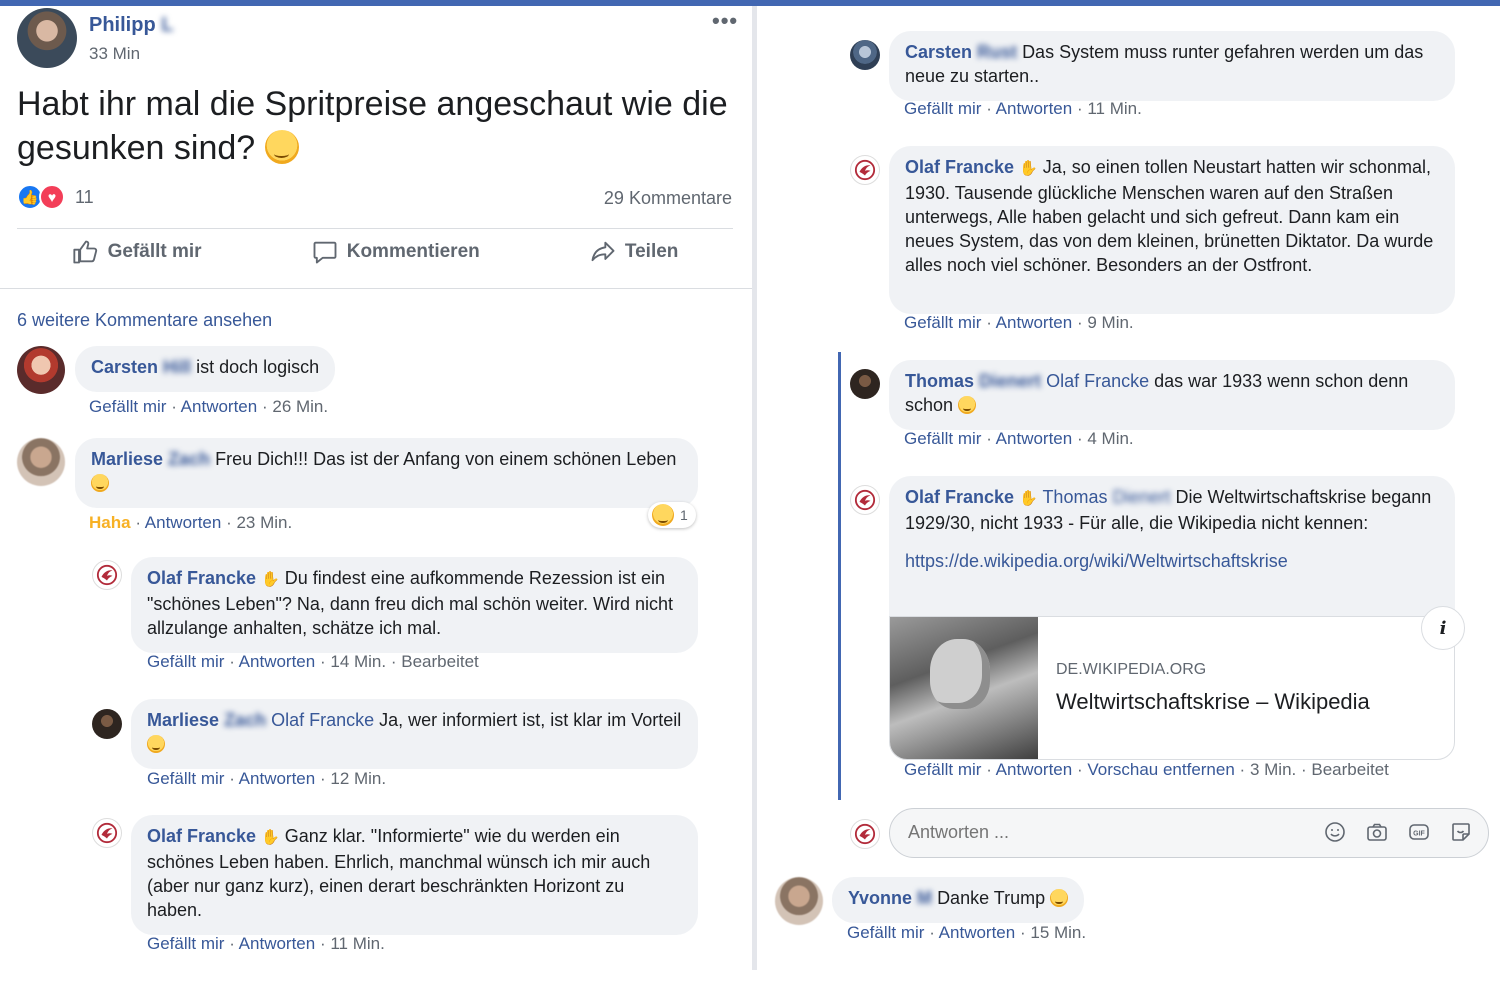  What do you see at coordinates (55, 197) in the screenshot?
I see `reaction-summary: 👍 ♥ 11` at bounding box center [55, 197].